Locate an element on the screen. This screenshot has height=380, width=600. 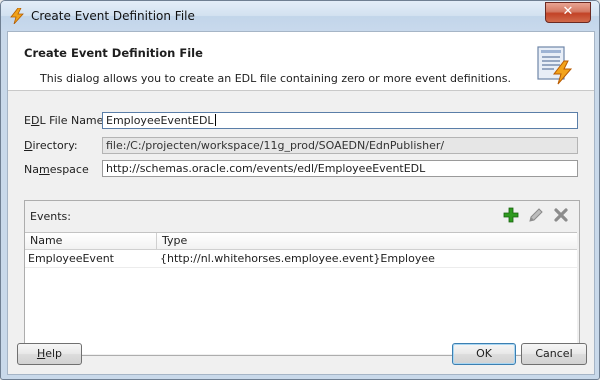
events-label: Events: is located at coordinates (50, 216).